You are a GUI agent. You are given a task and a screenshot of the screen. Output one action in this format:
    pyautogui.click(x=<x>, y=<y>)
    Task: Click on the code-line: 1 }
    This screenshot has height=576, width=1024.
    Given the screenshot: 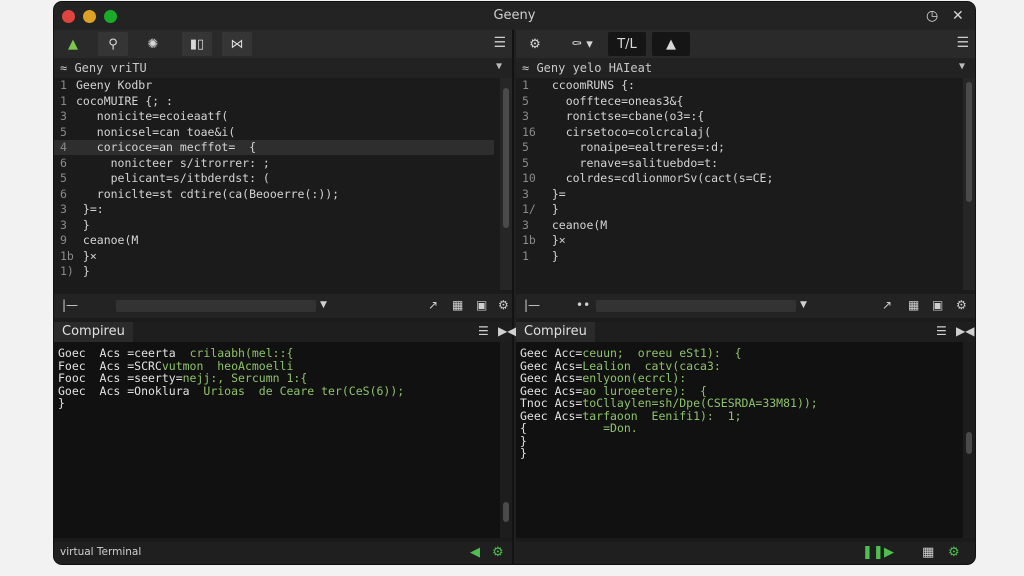 What is the action you would take?
    pyautogui.click(x=736, y=256)
    